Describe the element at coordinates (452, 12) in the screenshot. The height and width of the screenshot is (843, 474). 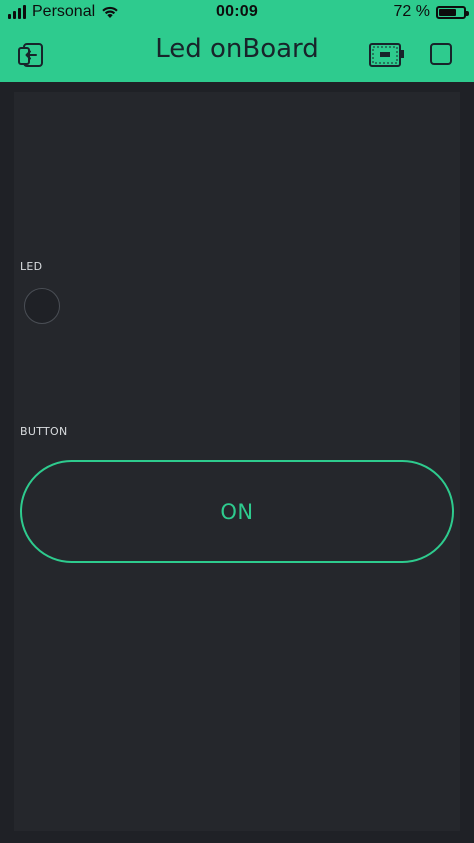
I see `battery-icon` at that location.